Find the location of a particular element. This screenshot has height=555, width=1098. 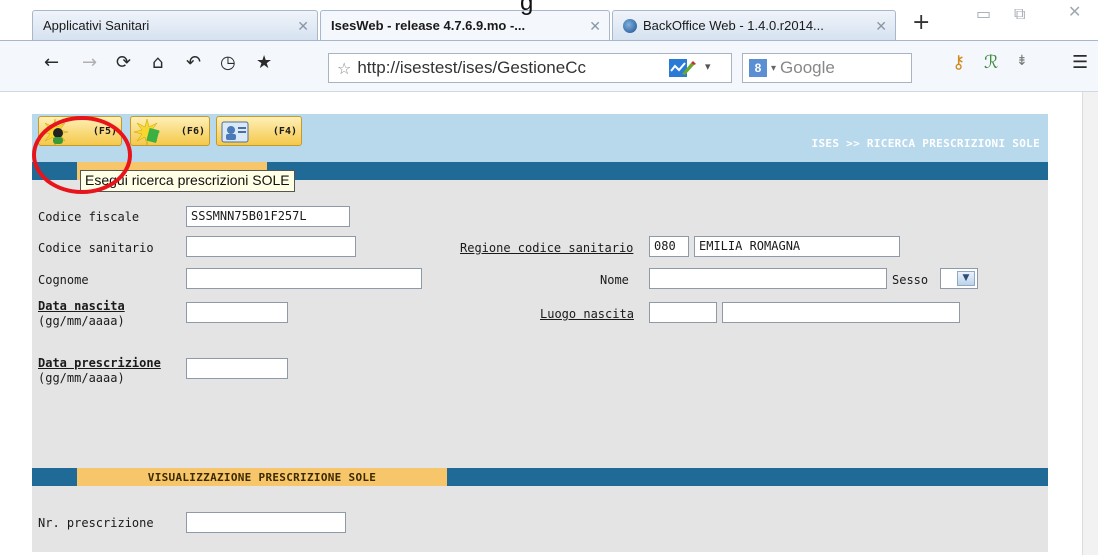

new-document-icon is located at coordinates (147, 132).